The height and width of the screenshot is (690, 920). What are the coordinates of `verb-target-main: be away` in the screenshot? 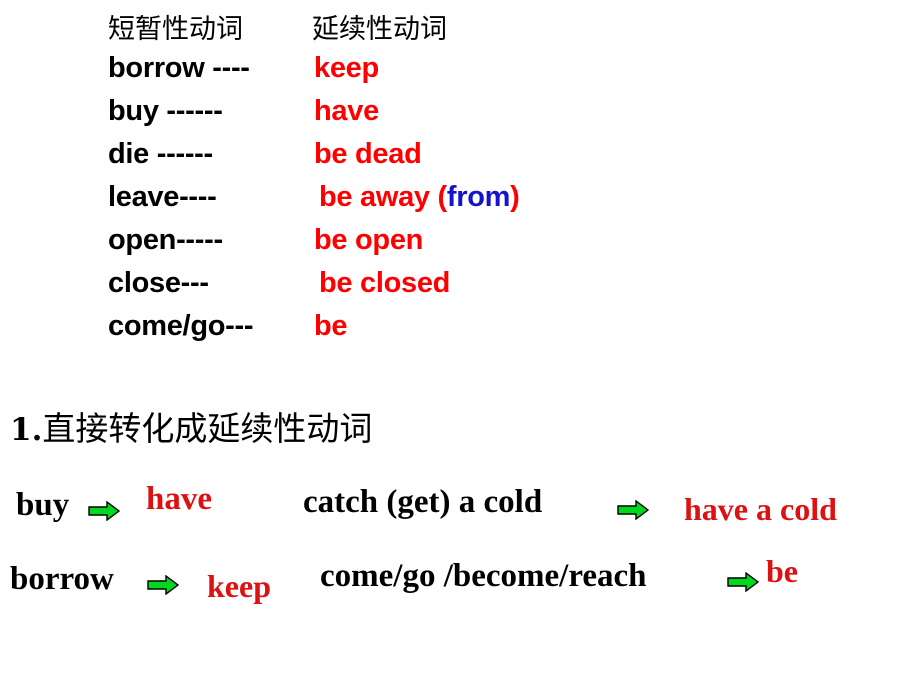 It's located at (378, 197).